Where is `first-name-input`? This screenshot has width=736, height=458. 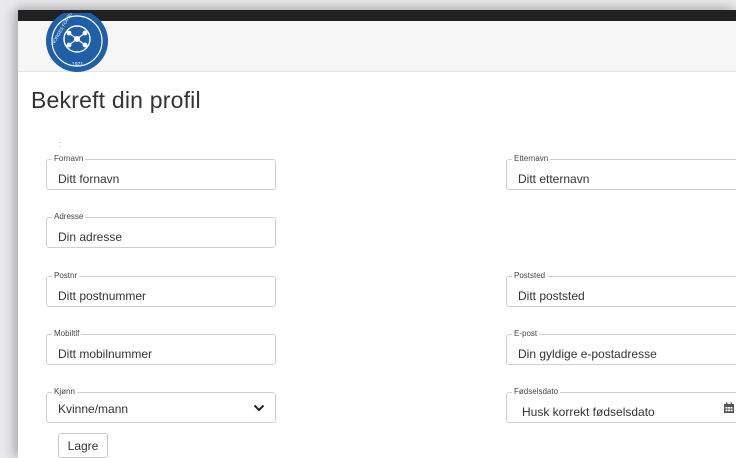
first-name-input is located at coordinates (161, 174).